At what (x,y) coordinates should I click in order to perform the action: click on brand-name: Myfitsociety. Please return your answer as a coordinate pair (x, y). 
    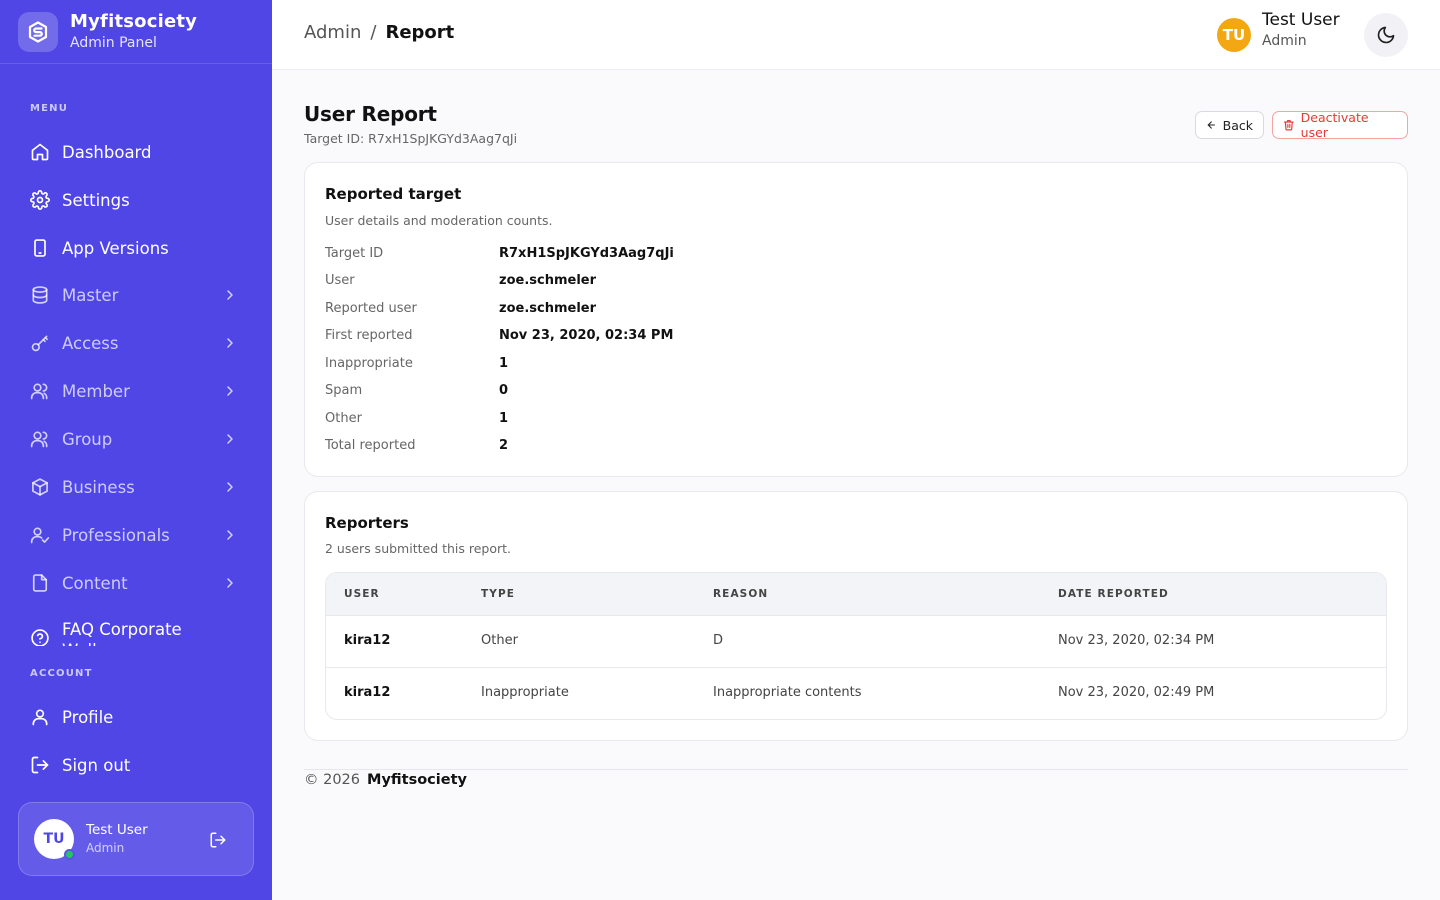
    Looking at the image, I should click on (134, 21).